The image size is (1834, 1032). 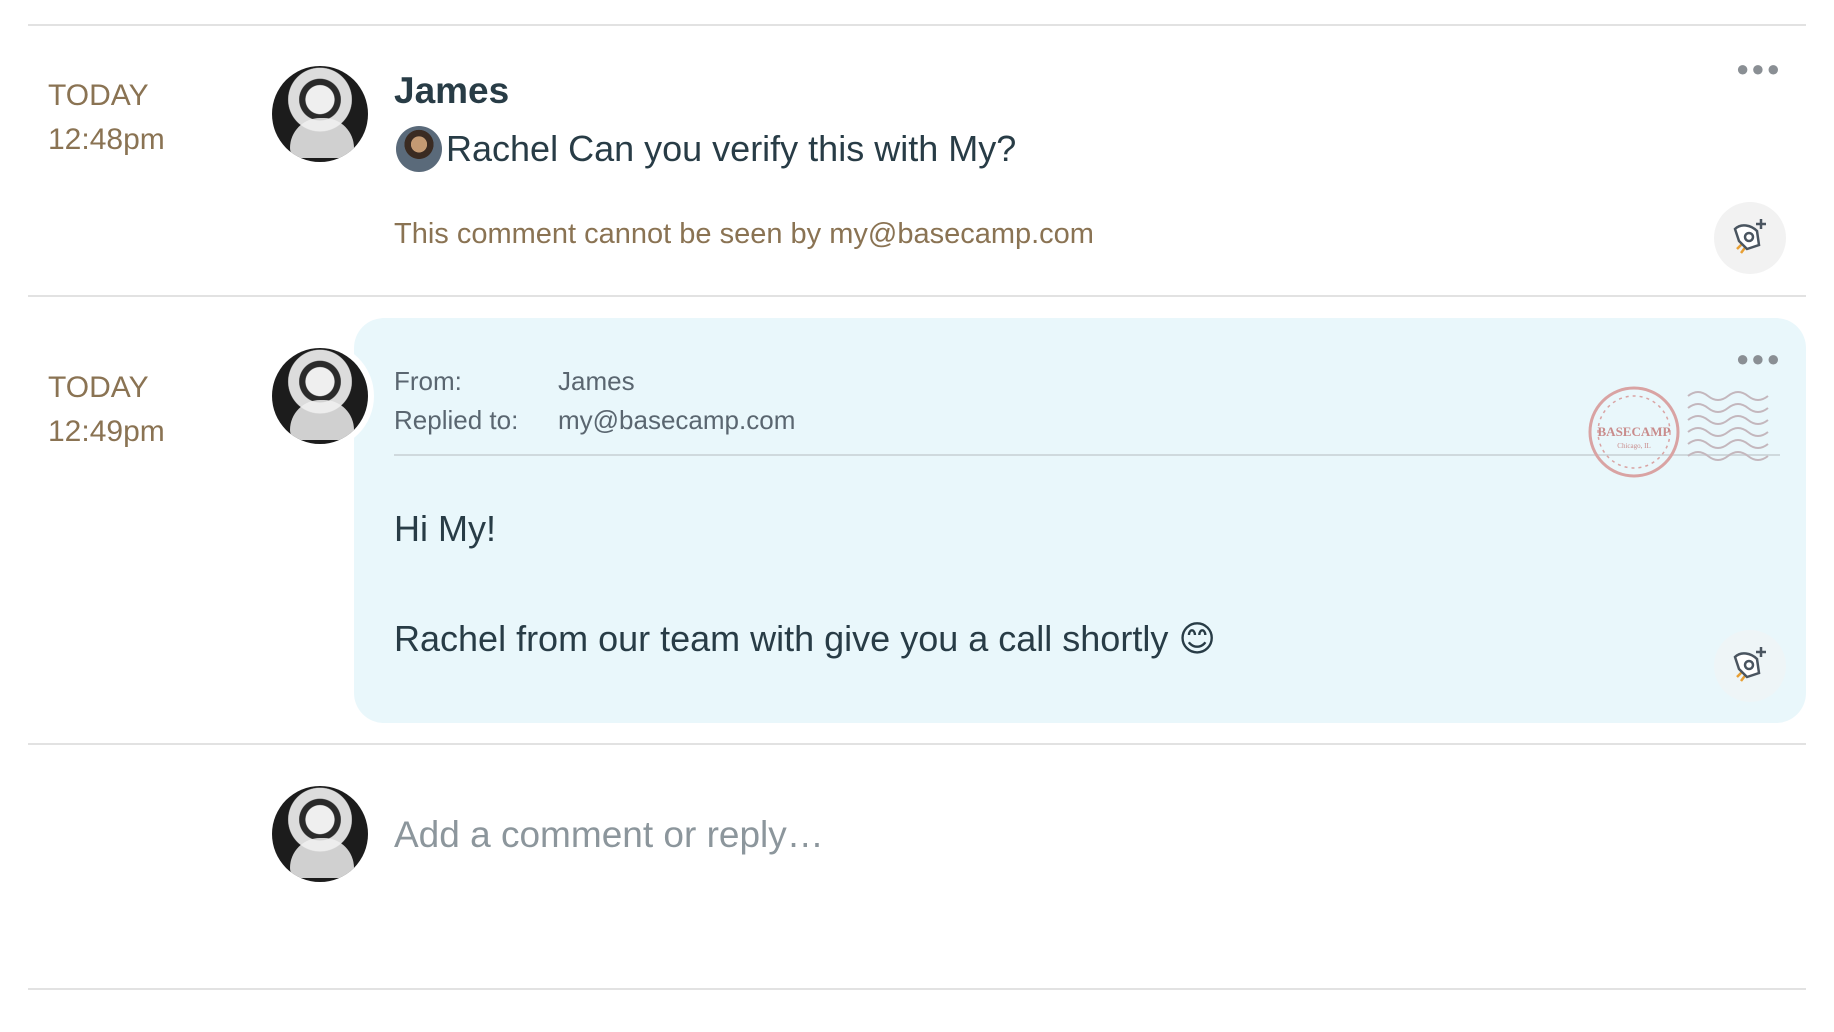 I want to click on stamp-subtext: Chicago, IL, so click(x=1633, y=446).